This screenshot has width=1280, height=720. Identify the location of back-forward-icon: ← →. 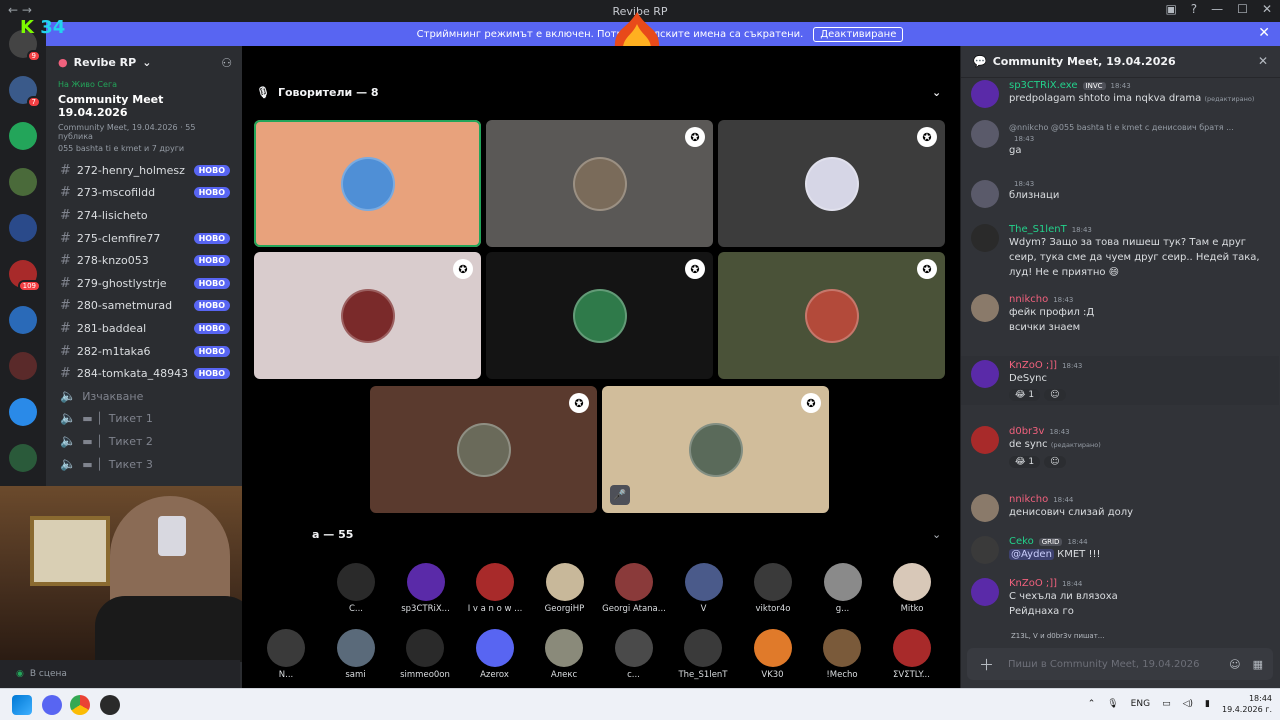
(20, 10).